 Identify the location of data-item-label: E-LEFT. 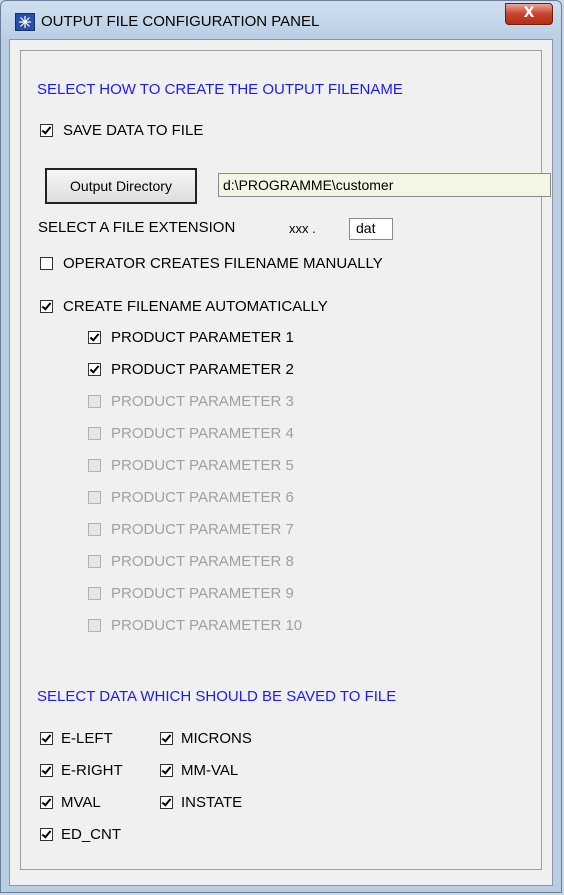
(87, 738).